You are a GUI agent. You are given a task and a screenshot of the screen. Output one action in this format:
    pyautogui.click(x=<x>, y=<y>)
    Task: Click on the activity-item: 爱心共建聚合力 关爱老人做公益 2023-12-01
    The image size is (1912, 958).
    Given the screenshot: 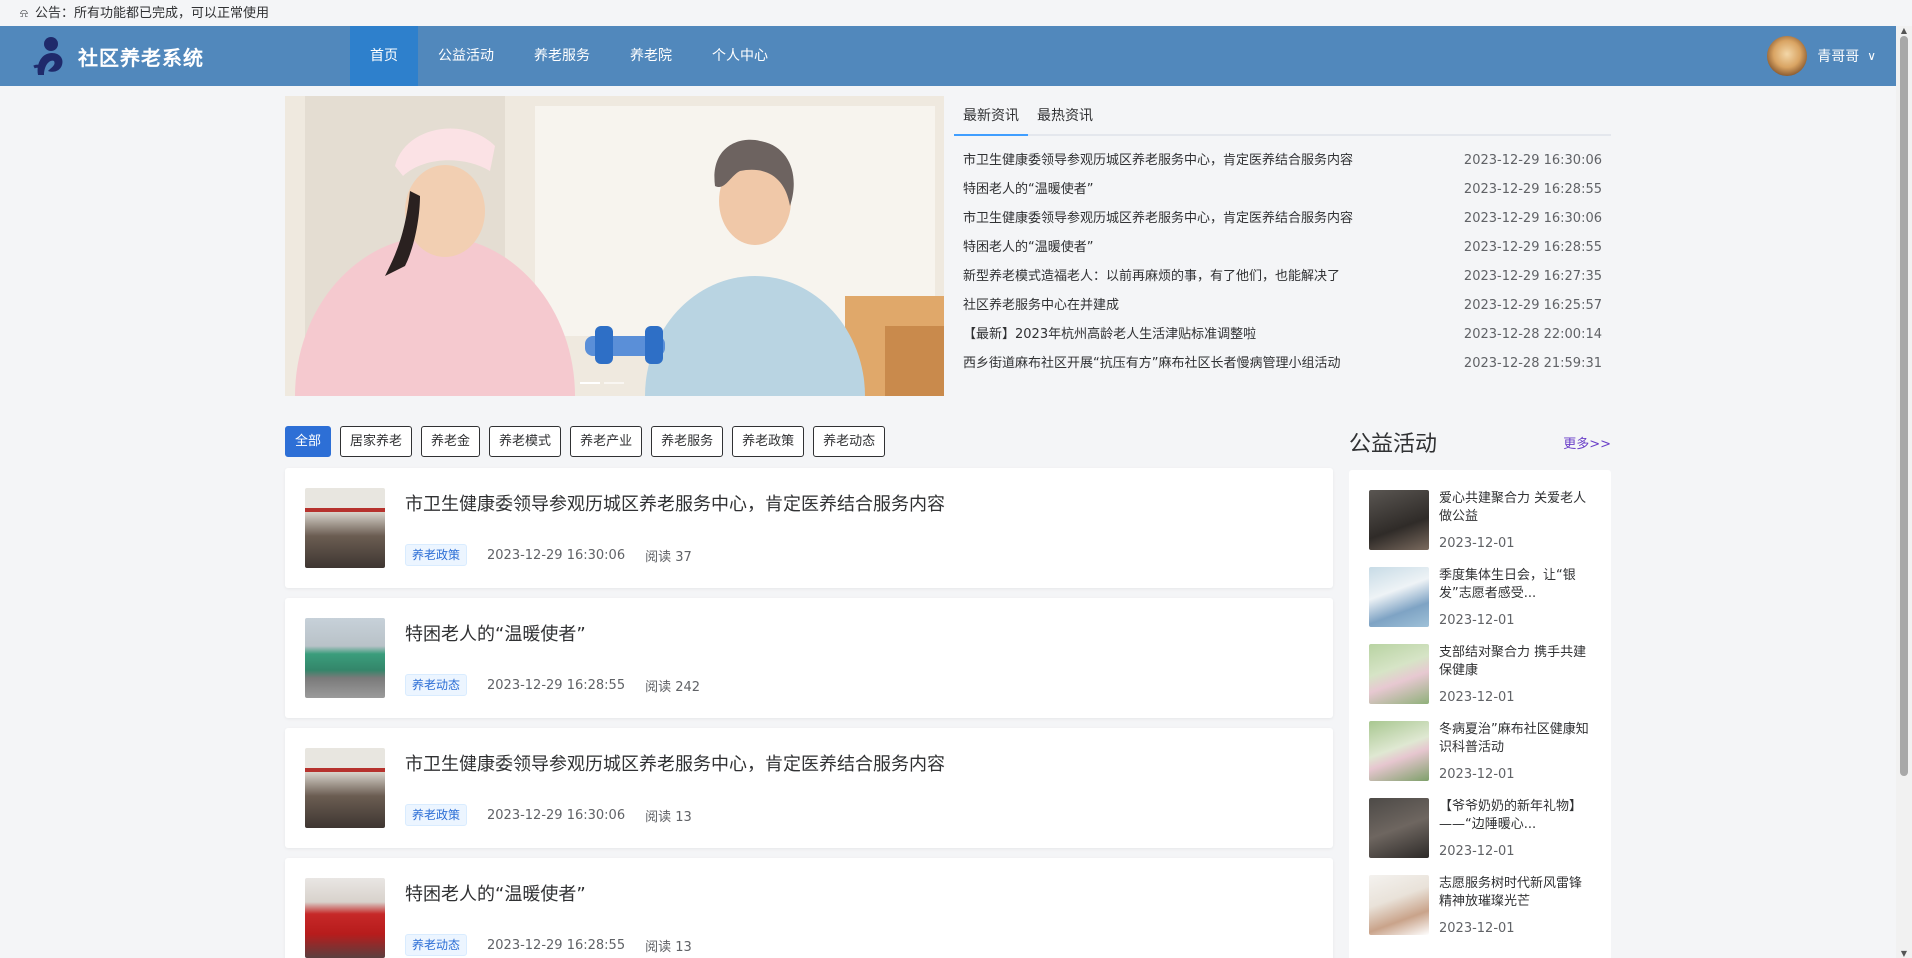 What is the action you would take?
    pyautogui.click(x=1480, y=520)
    